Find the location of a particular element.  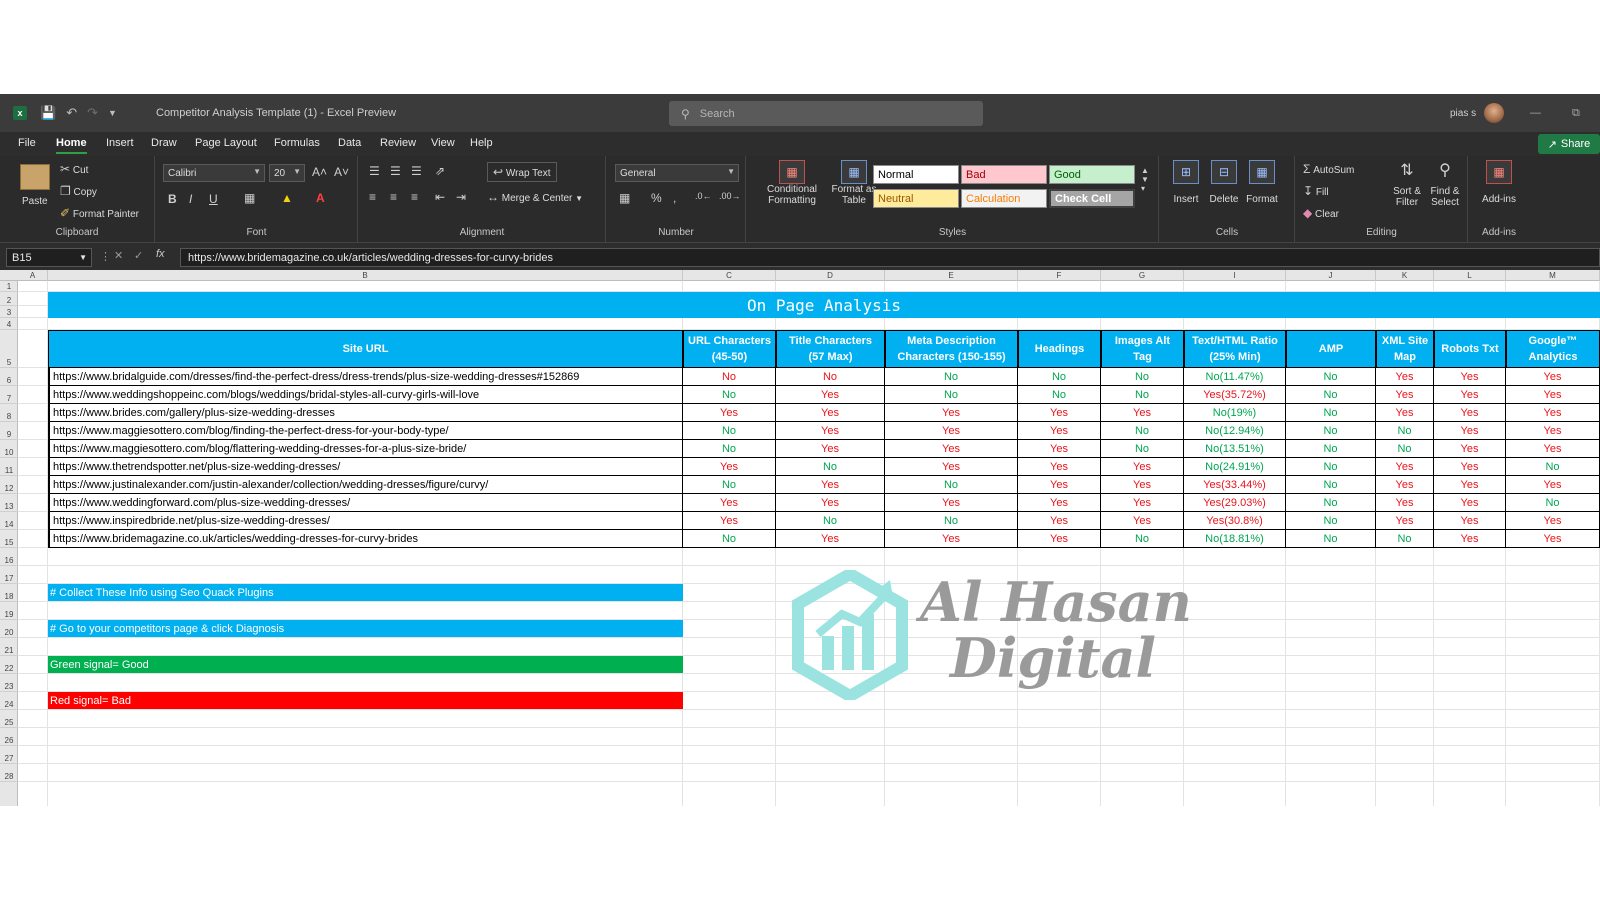

align-left-icon: ≡ is located at coordinates (372, 197).